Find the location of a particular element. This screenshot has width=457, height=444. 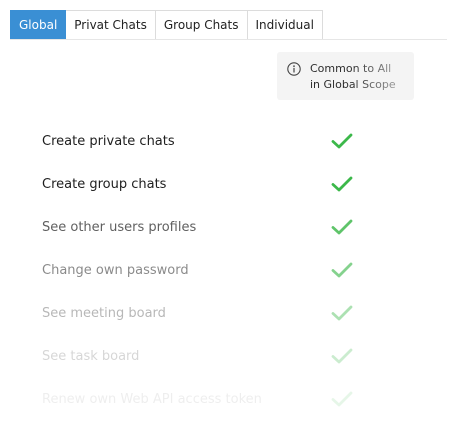

tab-individual: Individual is located at coordinates (285, 24).